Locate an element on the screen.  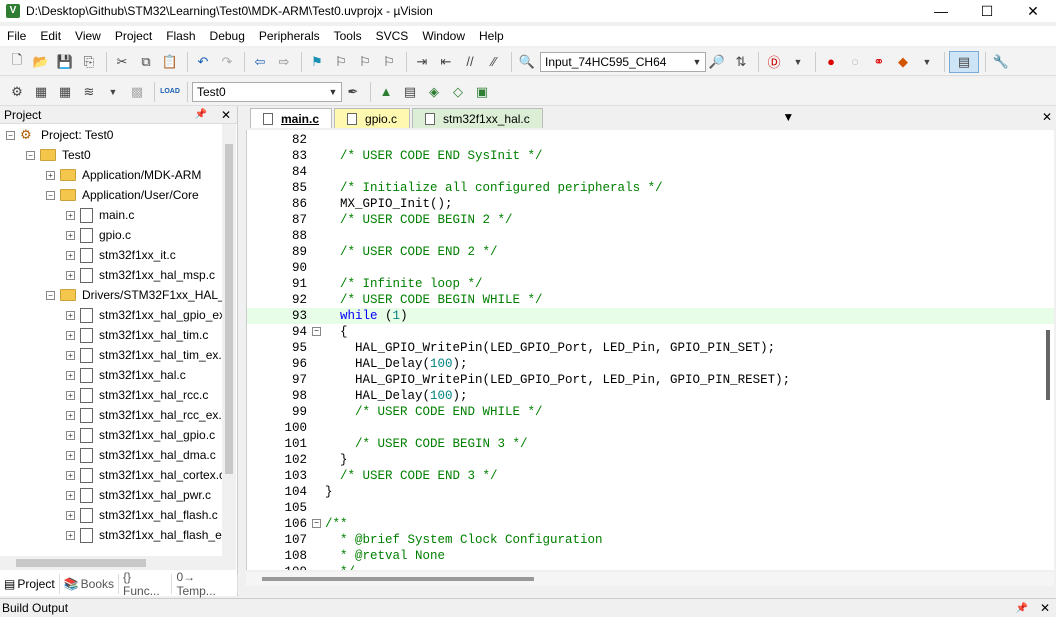
build-icon: ▦ is located at coordinates (41, 92).